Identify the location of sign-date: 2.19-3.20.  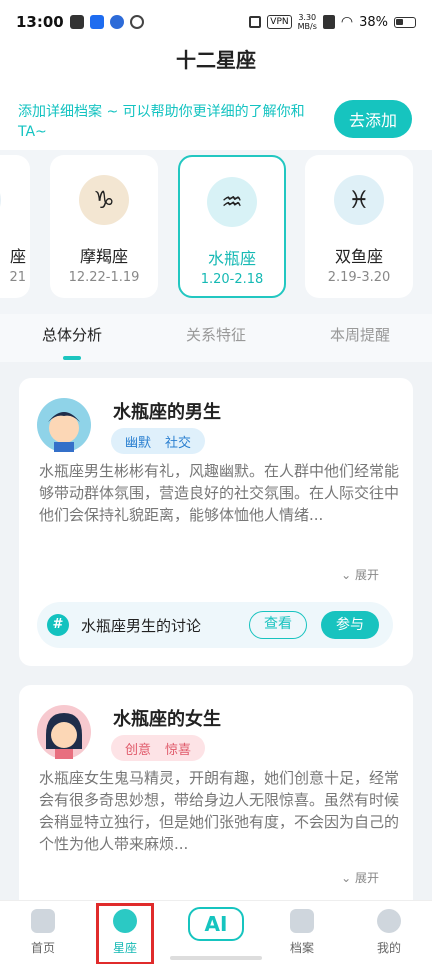
(359, 277).